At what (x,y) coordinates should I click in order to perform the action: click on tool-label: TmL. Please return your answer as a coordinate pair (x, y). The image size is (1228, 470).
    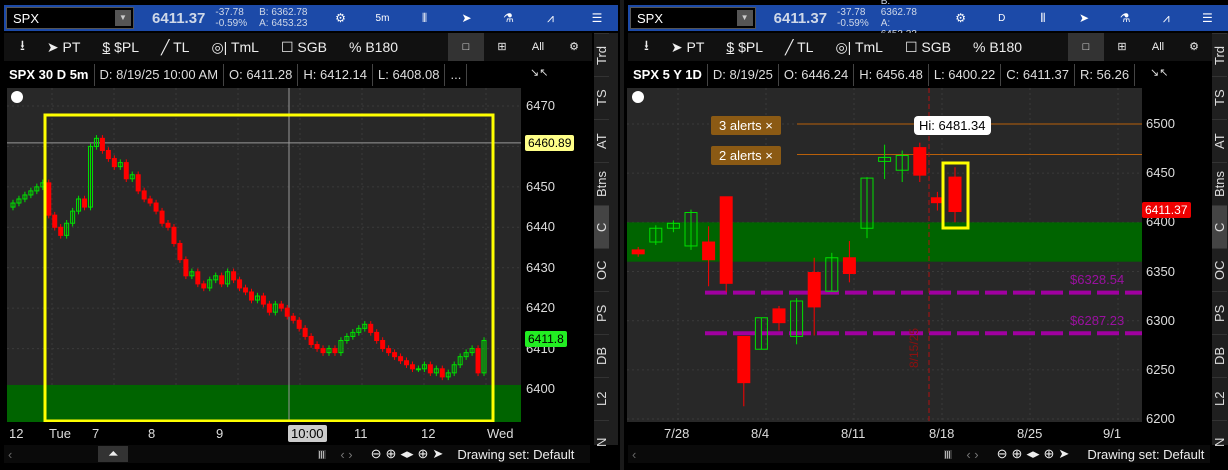
    Looking at the image, I should click on (868, 46).